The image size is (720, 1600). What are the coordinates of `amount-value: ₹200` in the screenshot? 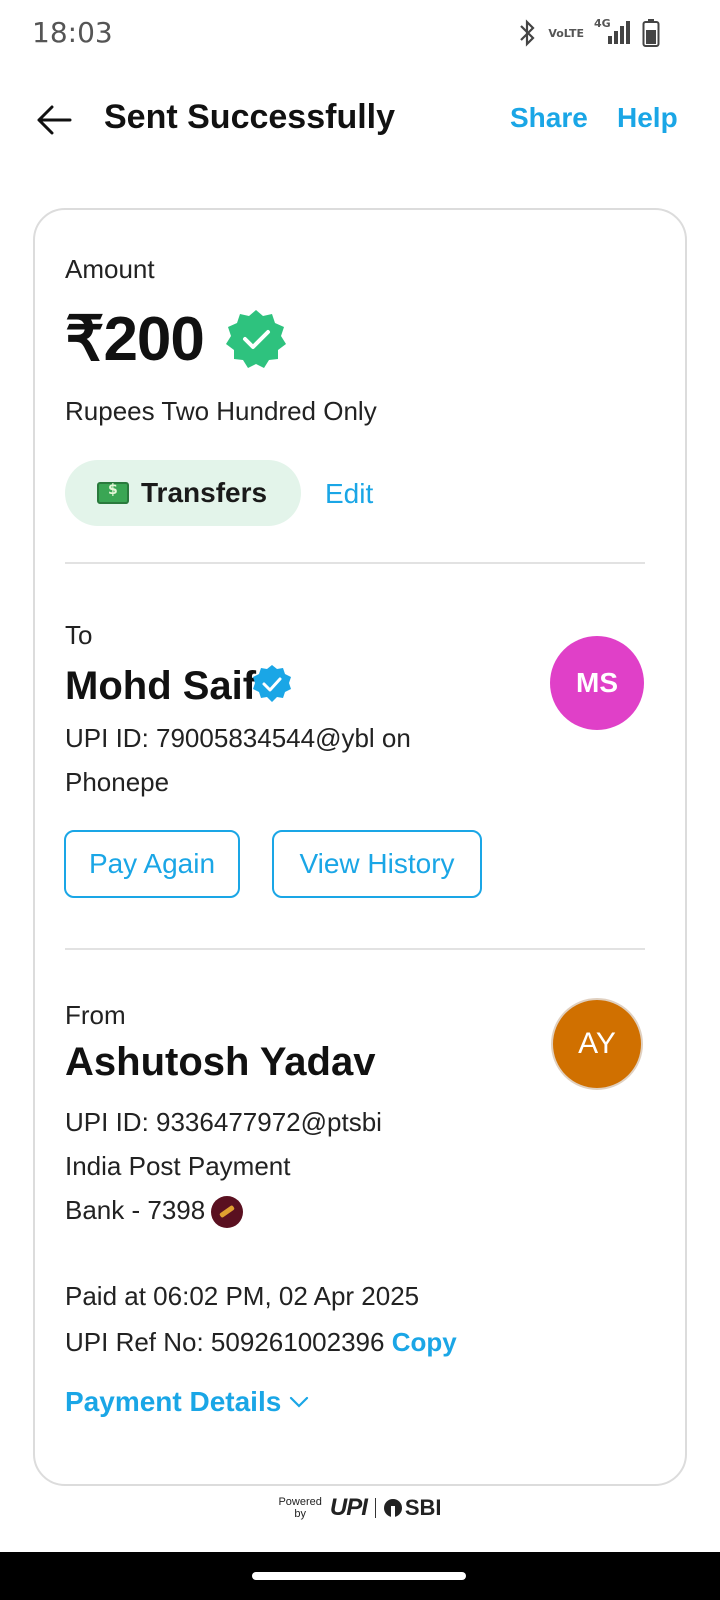 It's located at (135, 339).